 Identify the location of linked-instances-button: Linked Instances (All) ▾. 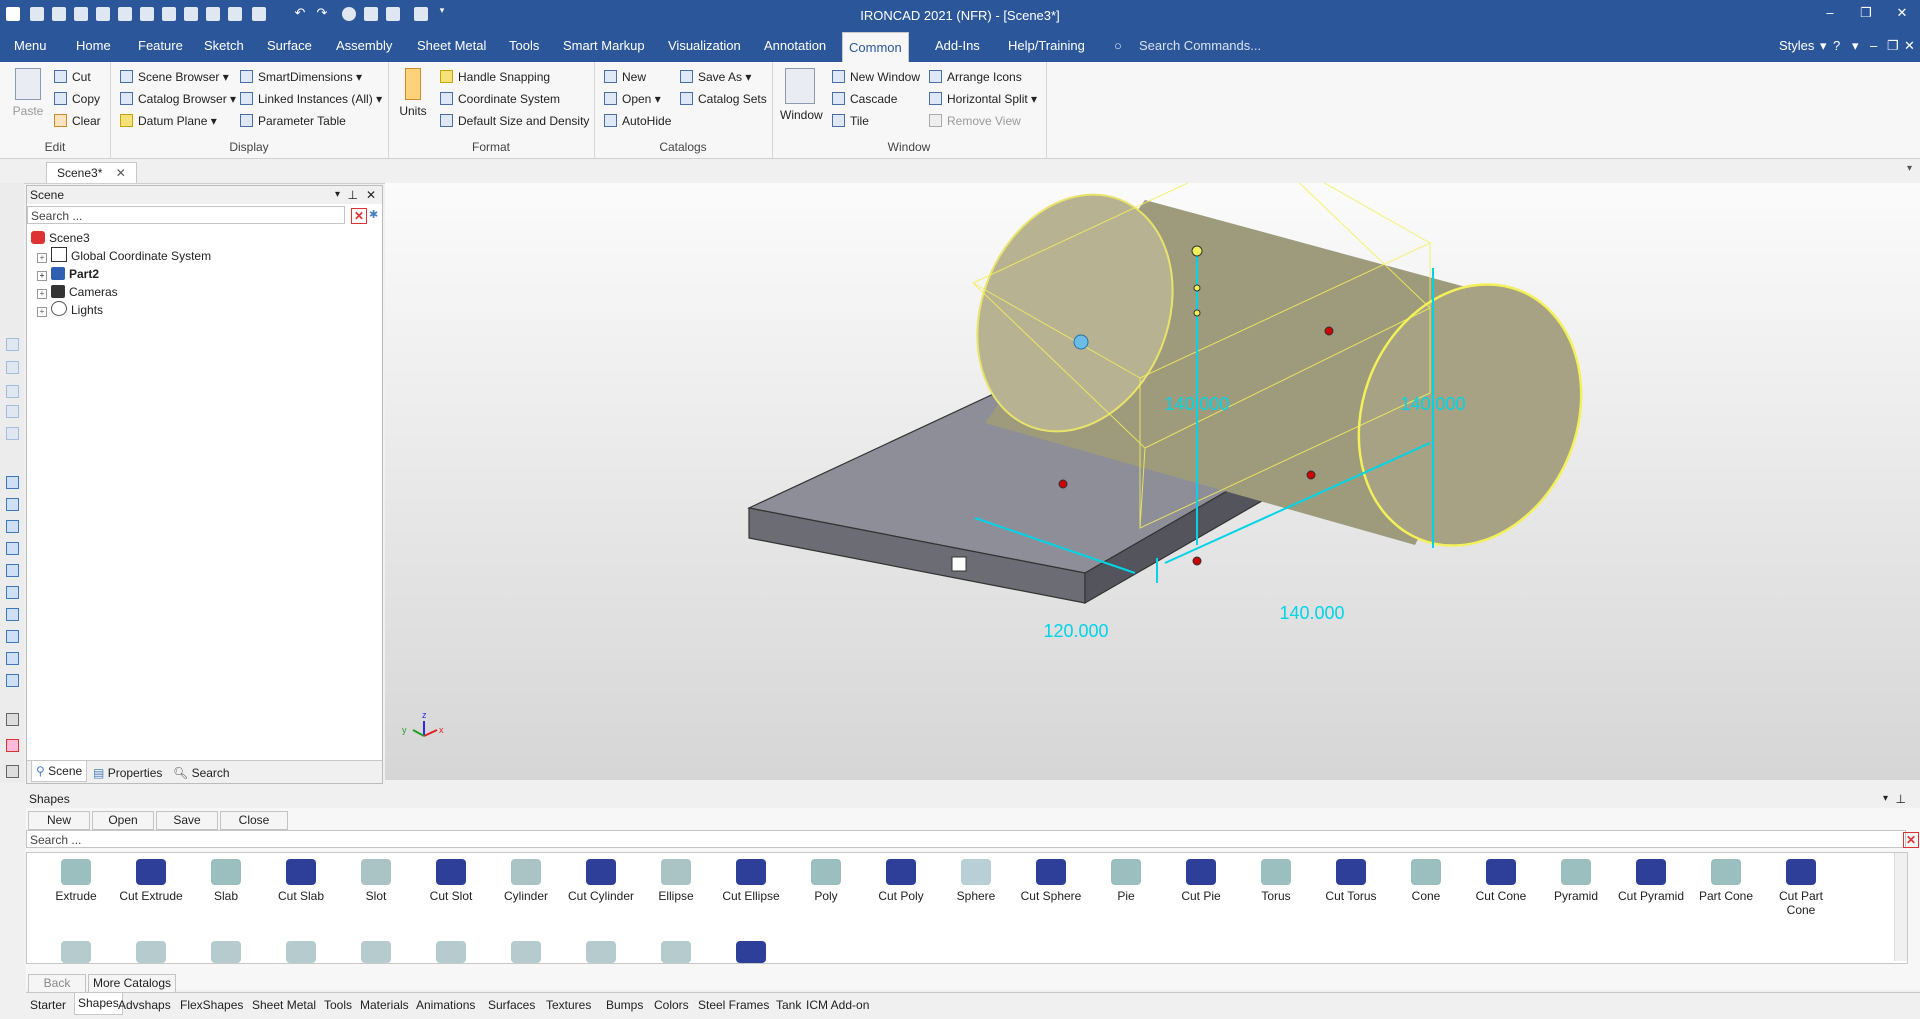
(311, 99).